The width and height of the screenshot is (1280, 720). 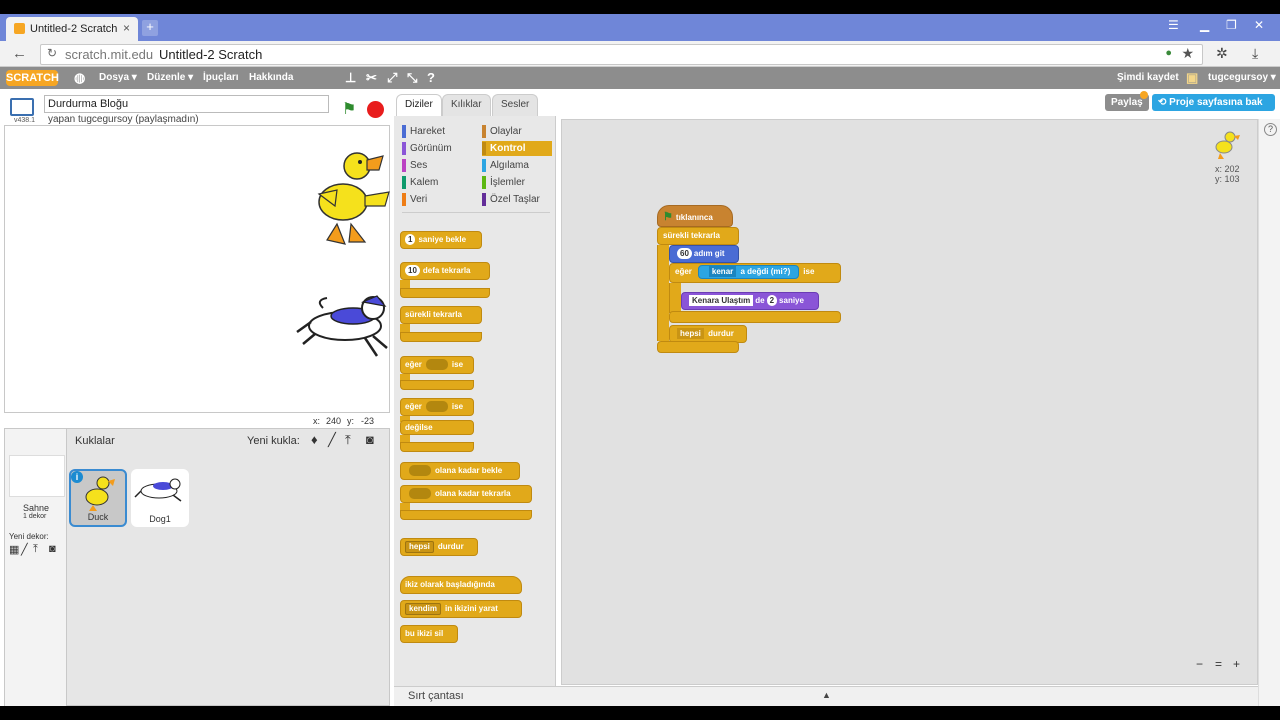 What do you see at coordinates (429, 634) in the screenshot?
I see `block-delete-clone: bu ikizi sil` at bounding box center [429, 634].